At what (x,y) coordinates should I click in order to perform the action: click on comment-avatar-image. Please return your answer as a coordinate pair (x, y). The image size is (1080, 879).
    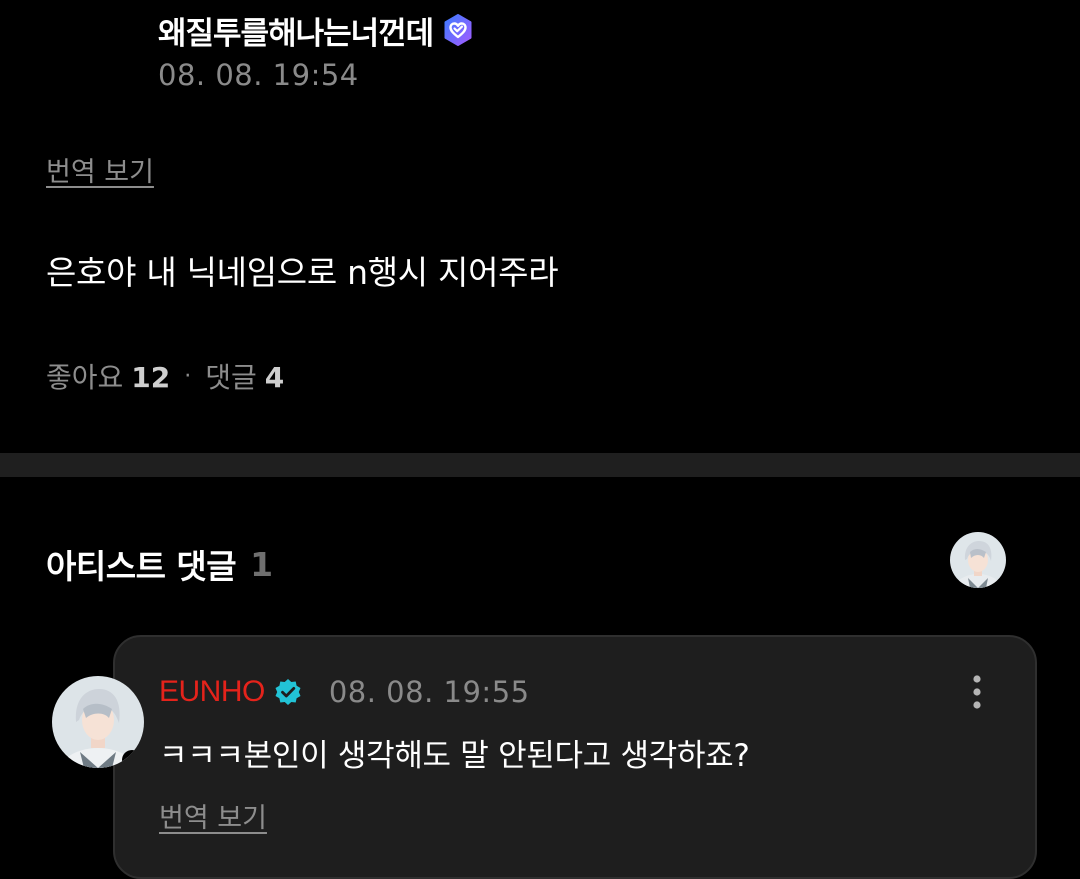
    Looking at the image, I should click on (98, 722).